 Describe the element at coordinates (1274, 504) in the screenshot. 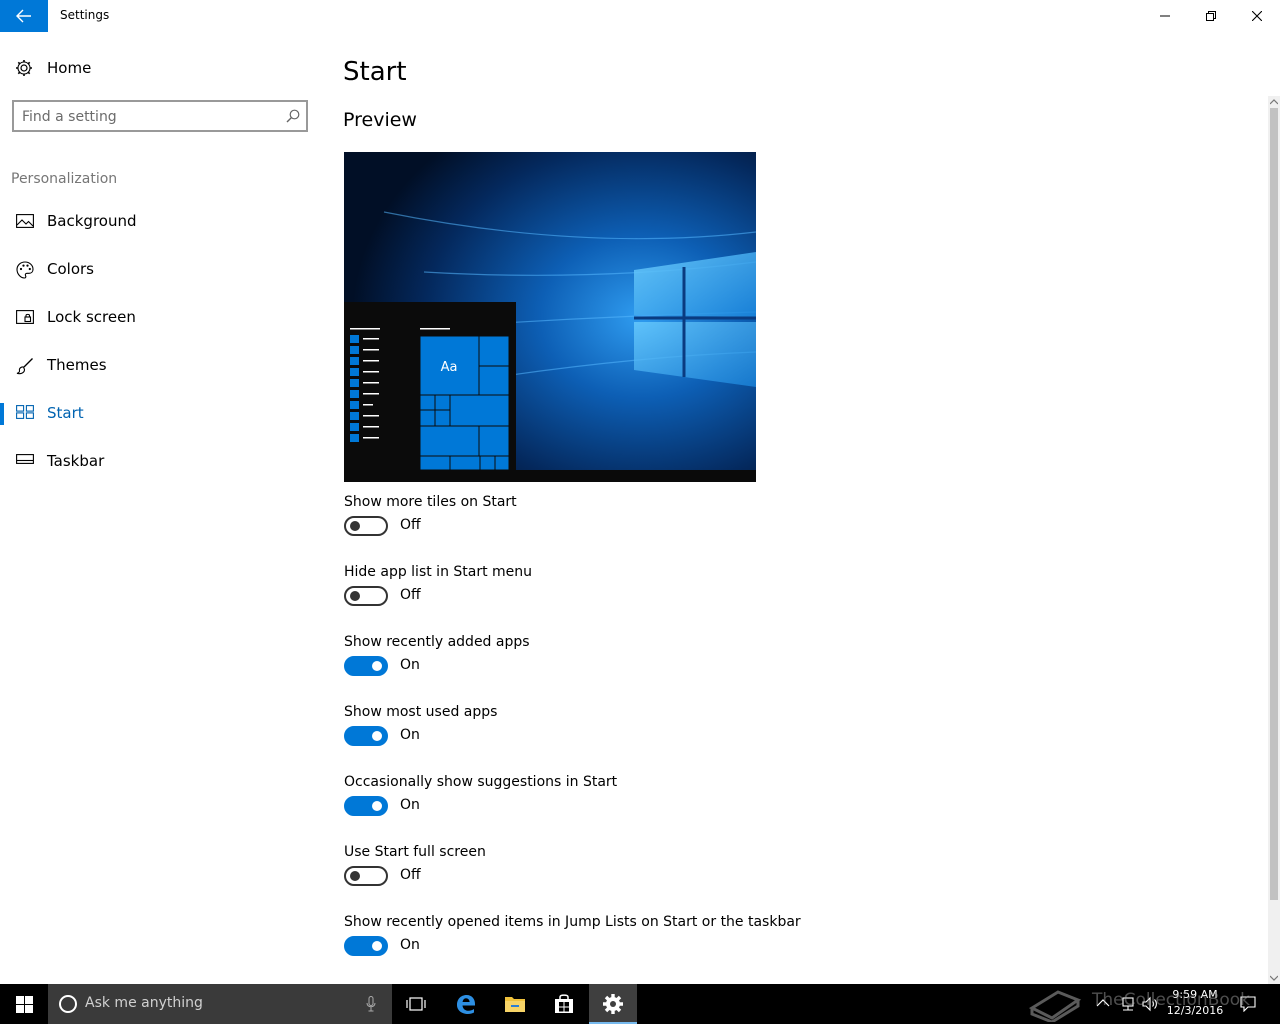

I see `scrollbar-thumb` at that location.